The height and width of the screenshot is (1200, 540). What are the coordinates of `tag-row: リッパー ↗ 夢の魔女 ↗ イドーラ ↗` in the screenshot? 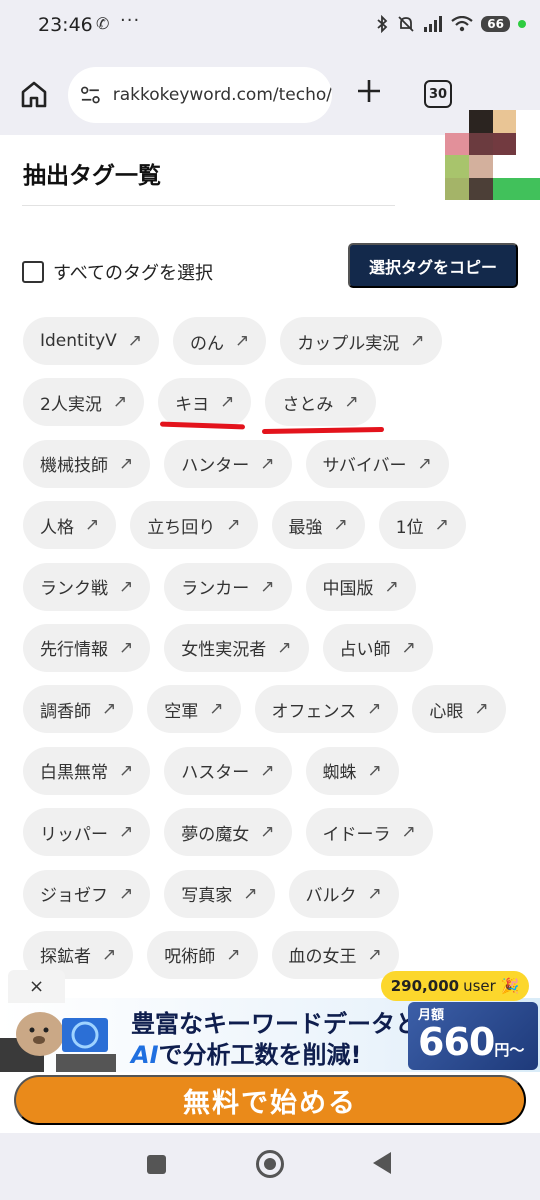 It's located at (273, 832).